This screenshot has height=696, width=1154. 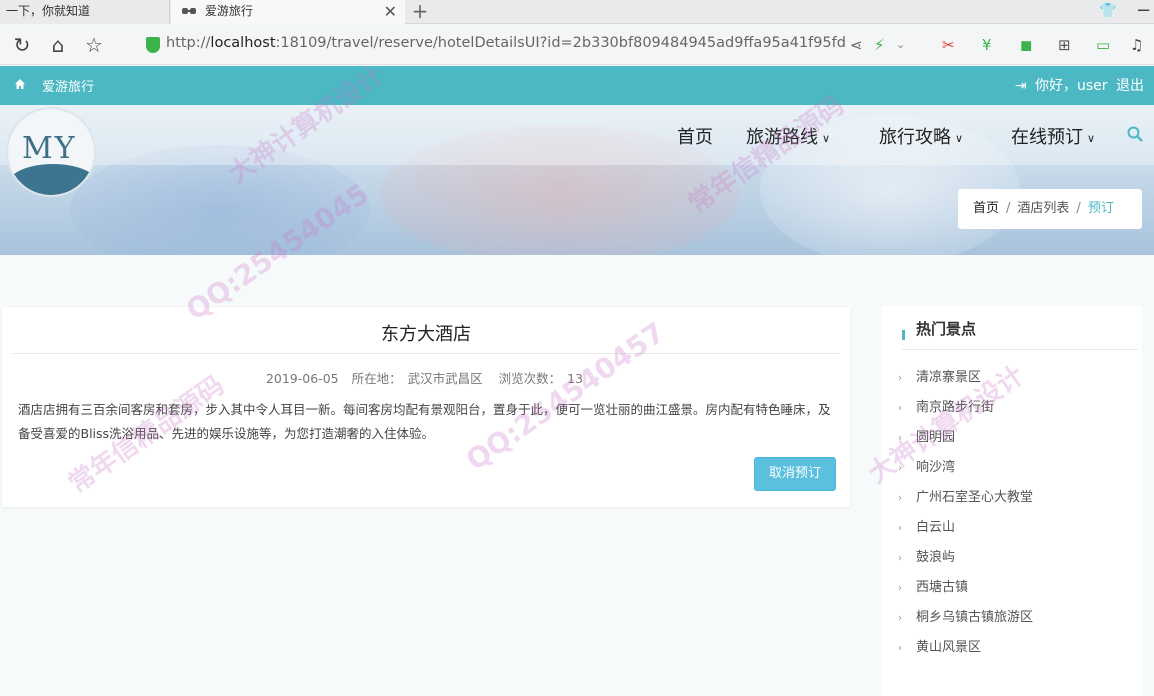 What do you see at coordinates (58, 45) in the screenshot?
I see `home-icon: ⌂` at bounding box center [58, 45].